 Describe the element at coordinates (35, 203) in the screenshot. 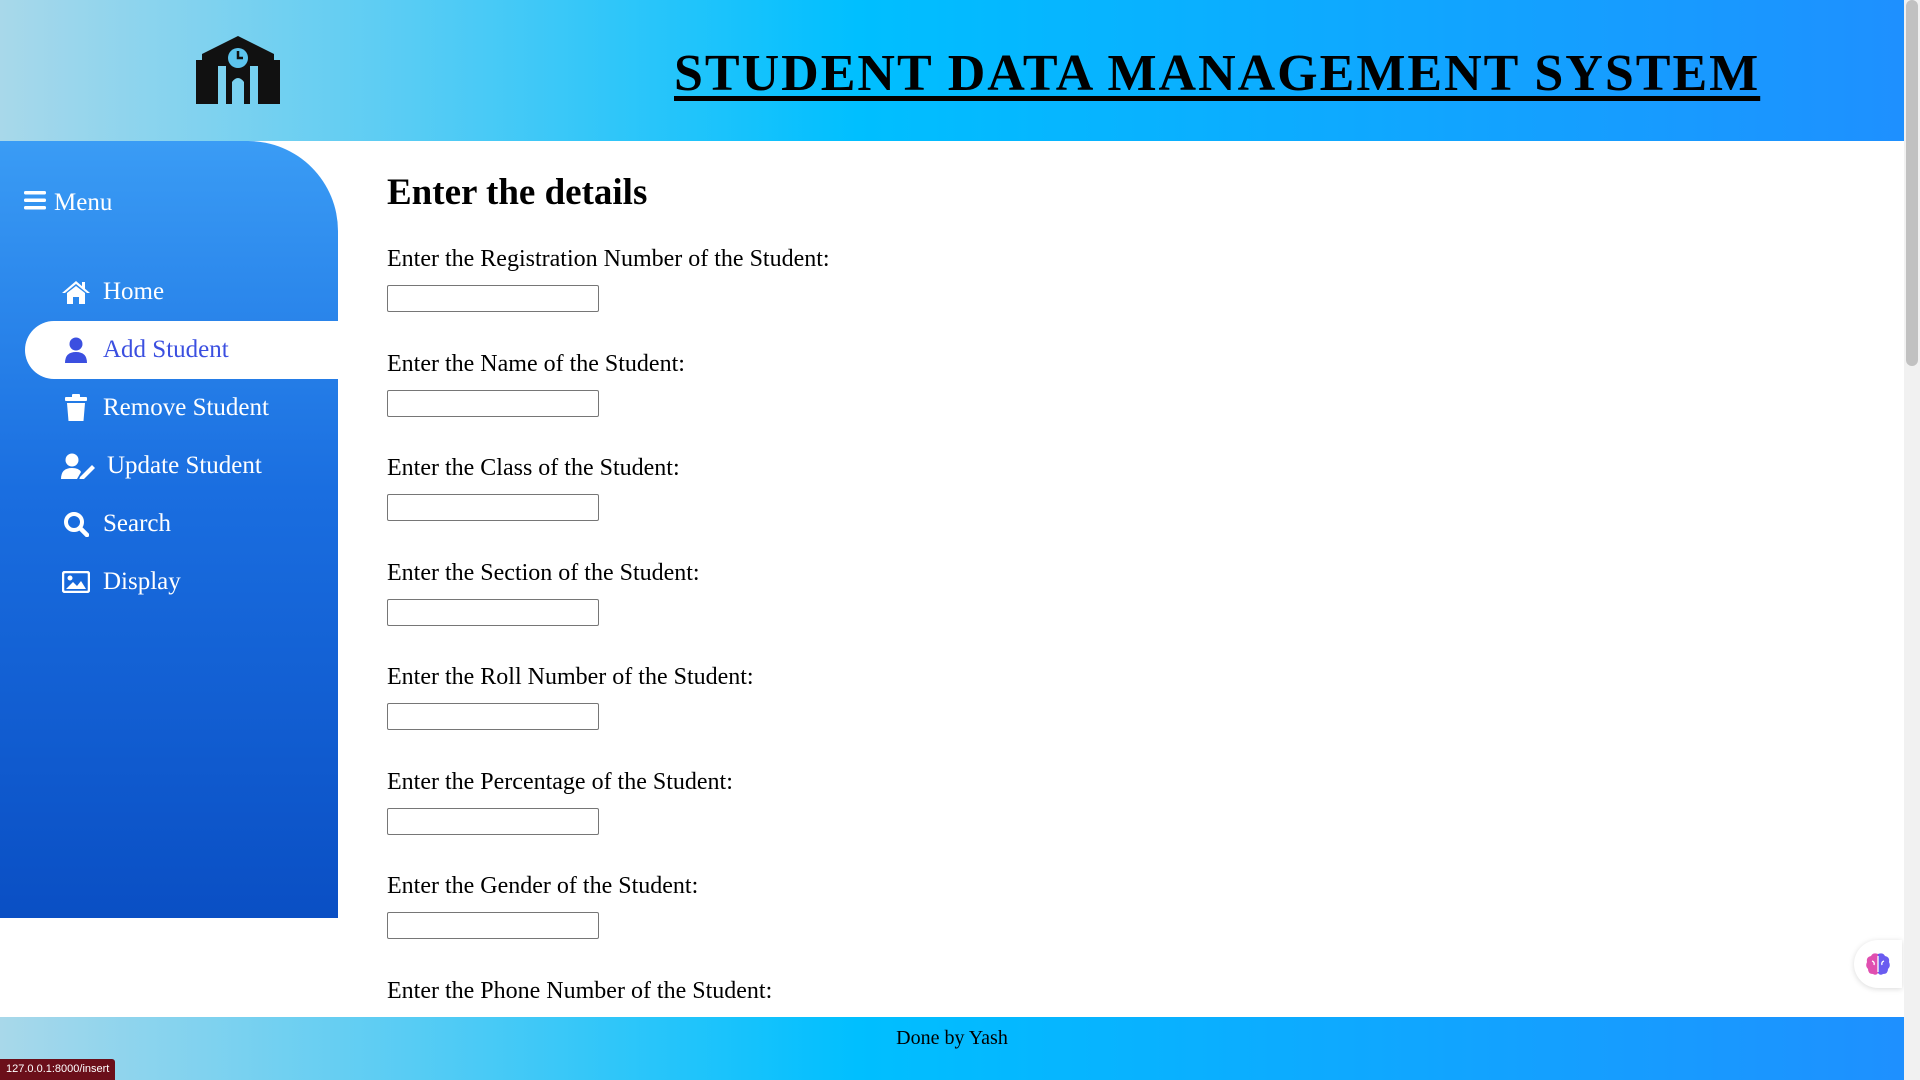

I see `hamburger-icon` at that location.